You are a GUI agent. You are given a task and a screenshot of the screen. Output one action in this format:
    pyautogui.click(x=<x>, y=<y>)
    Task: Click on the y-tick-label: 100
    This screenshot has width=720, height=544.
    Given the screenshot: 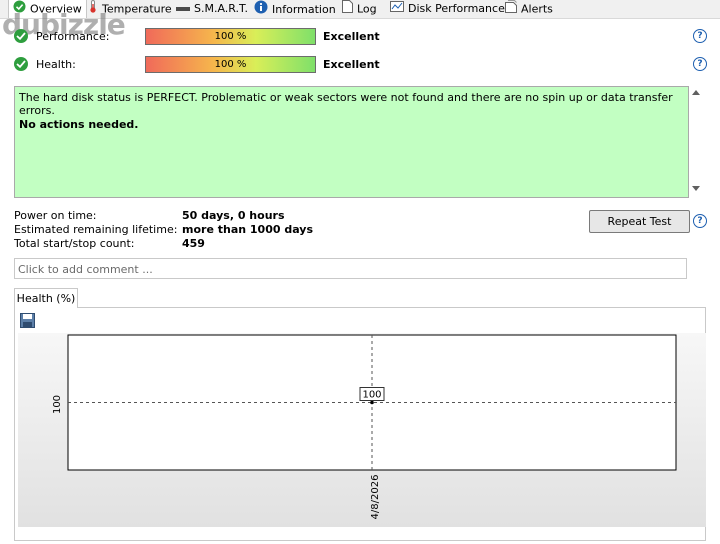 What is the action you would take?
    pyautogui.click(x=57, y=404)
    